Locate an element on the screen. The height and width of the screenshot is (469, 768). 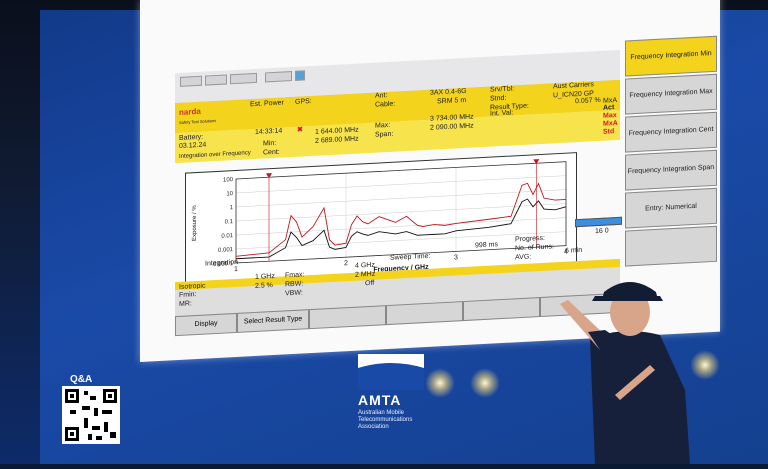
fmax-label: Fmax: is located at coordinates (295, 275).